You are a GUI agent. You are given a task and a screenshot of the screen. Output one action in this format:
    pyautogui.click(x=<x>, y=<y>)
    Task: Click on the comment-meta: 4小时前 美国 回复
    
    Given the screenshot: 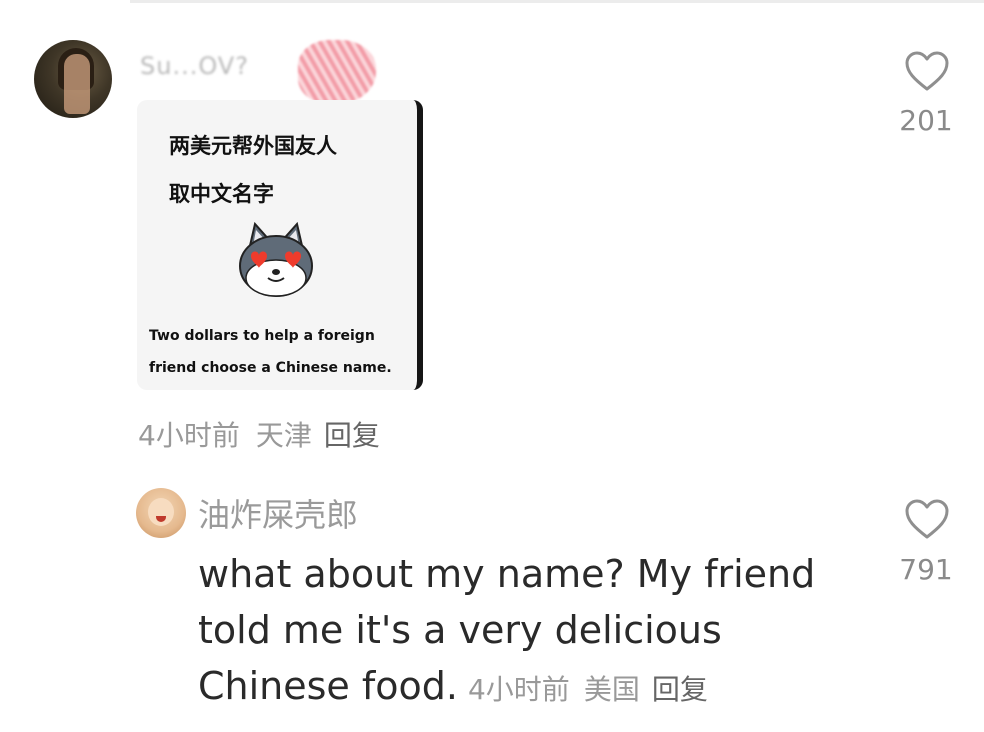 What is the action you would take?
    pyautogui.click(x=588, y=689)
    